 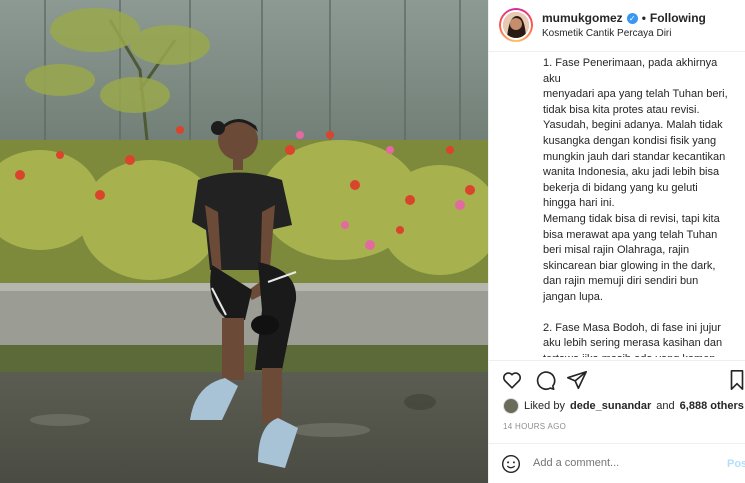 What do you see at coordinates (512, 380) in the screenshot?
I see `heart-icon` at bounding box center [512, 380].